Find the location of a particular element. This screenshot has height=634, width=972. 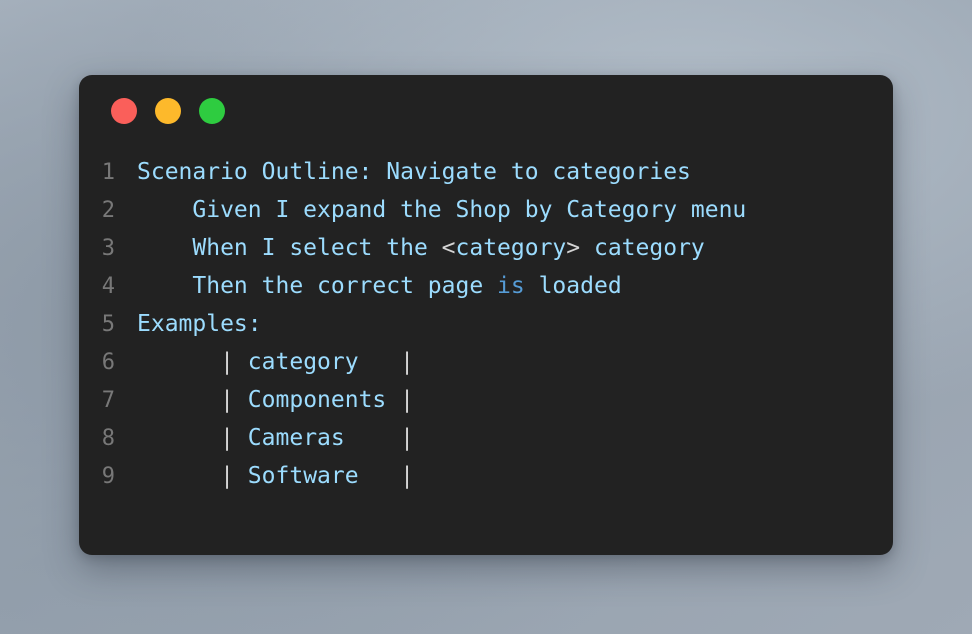

code-token: Examples: is located at coordinates (199, 324).